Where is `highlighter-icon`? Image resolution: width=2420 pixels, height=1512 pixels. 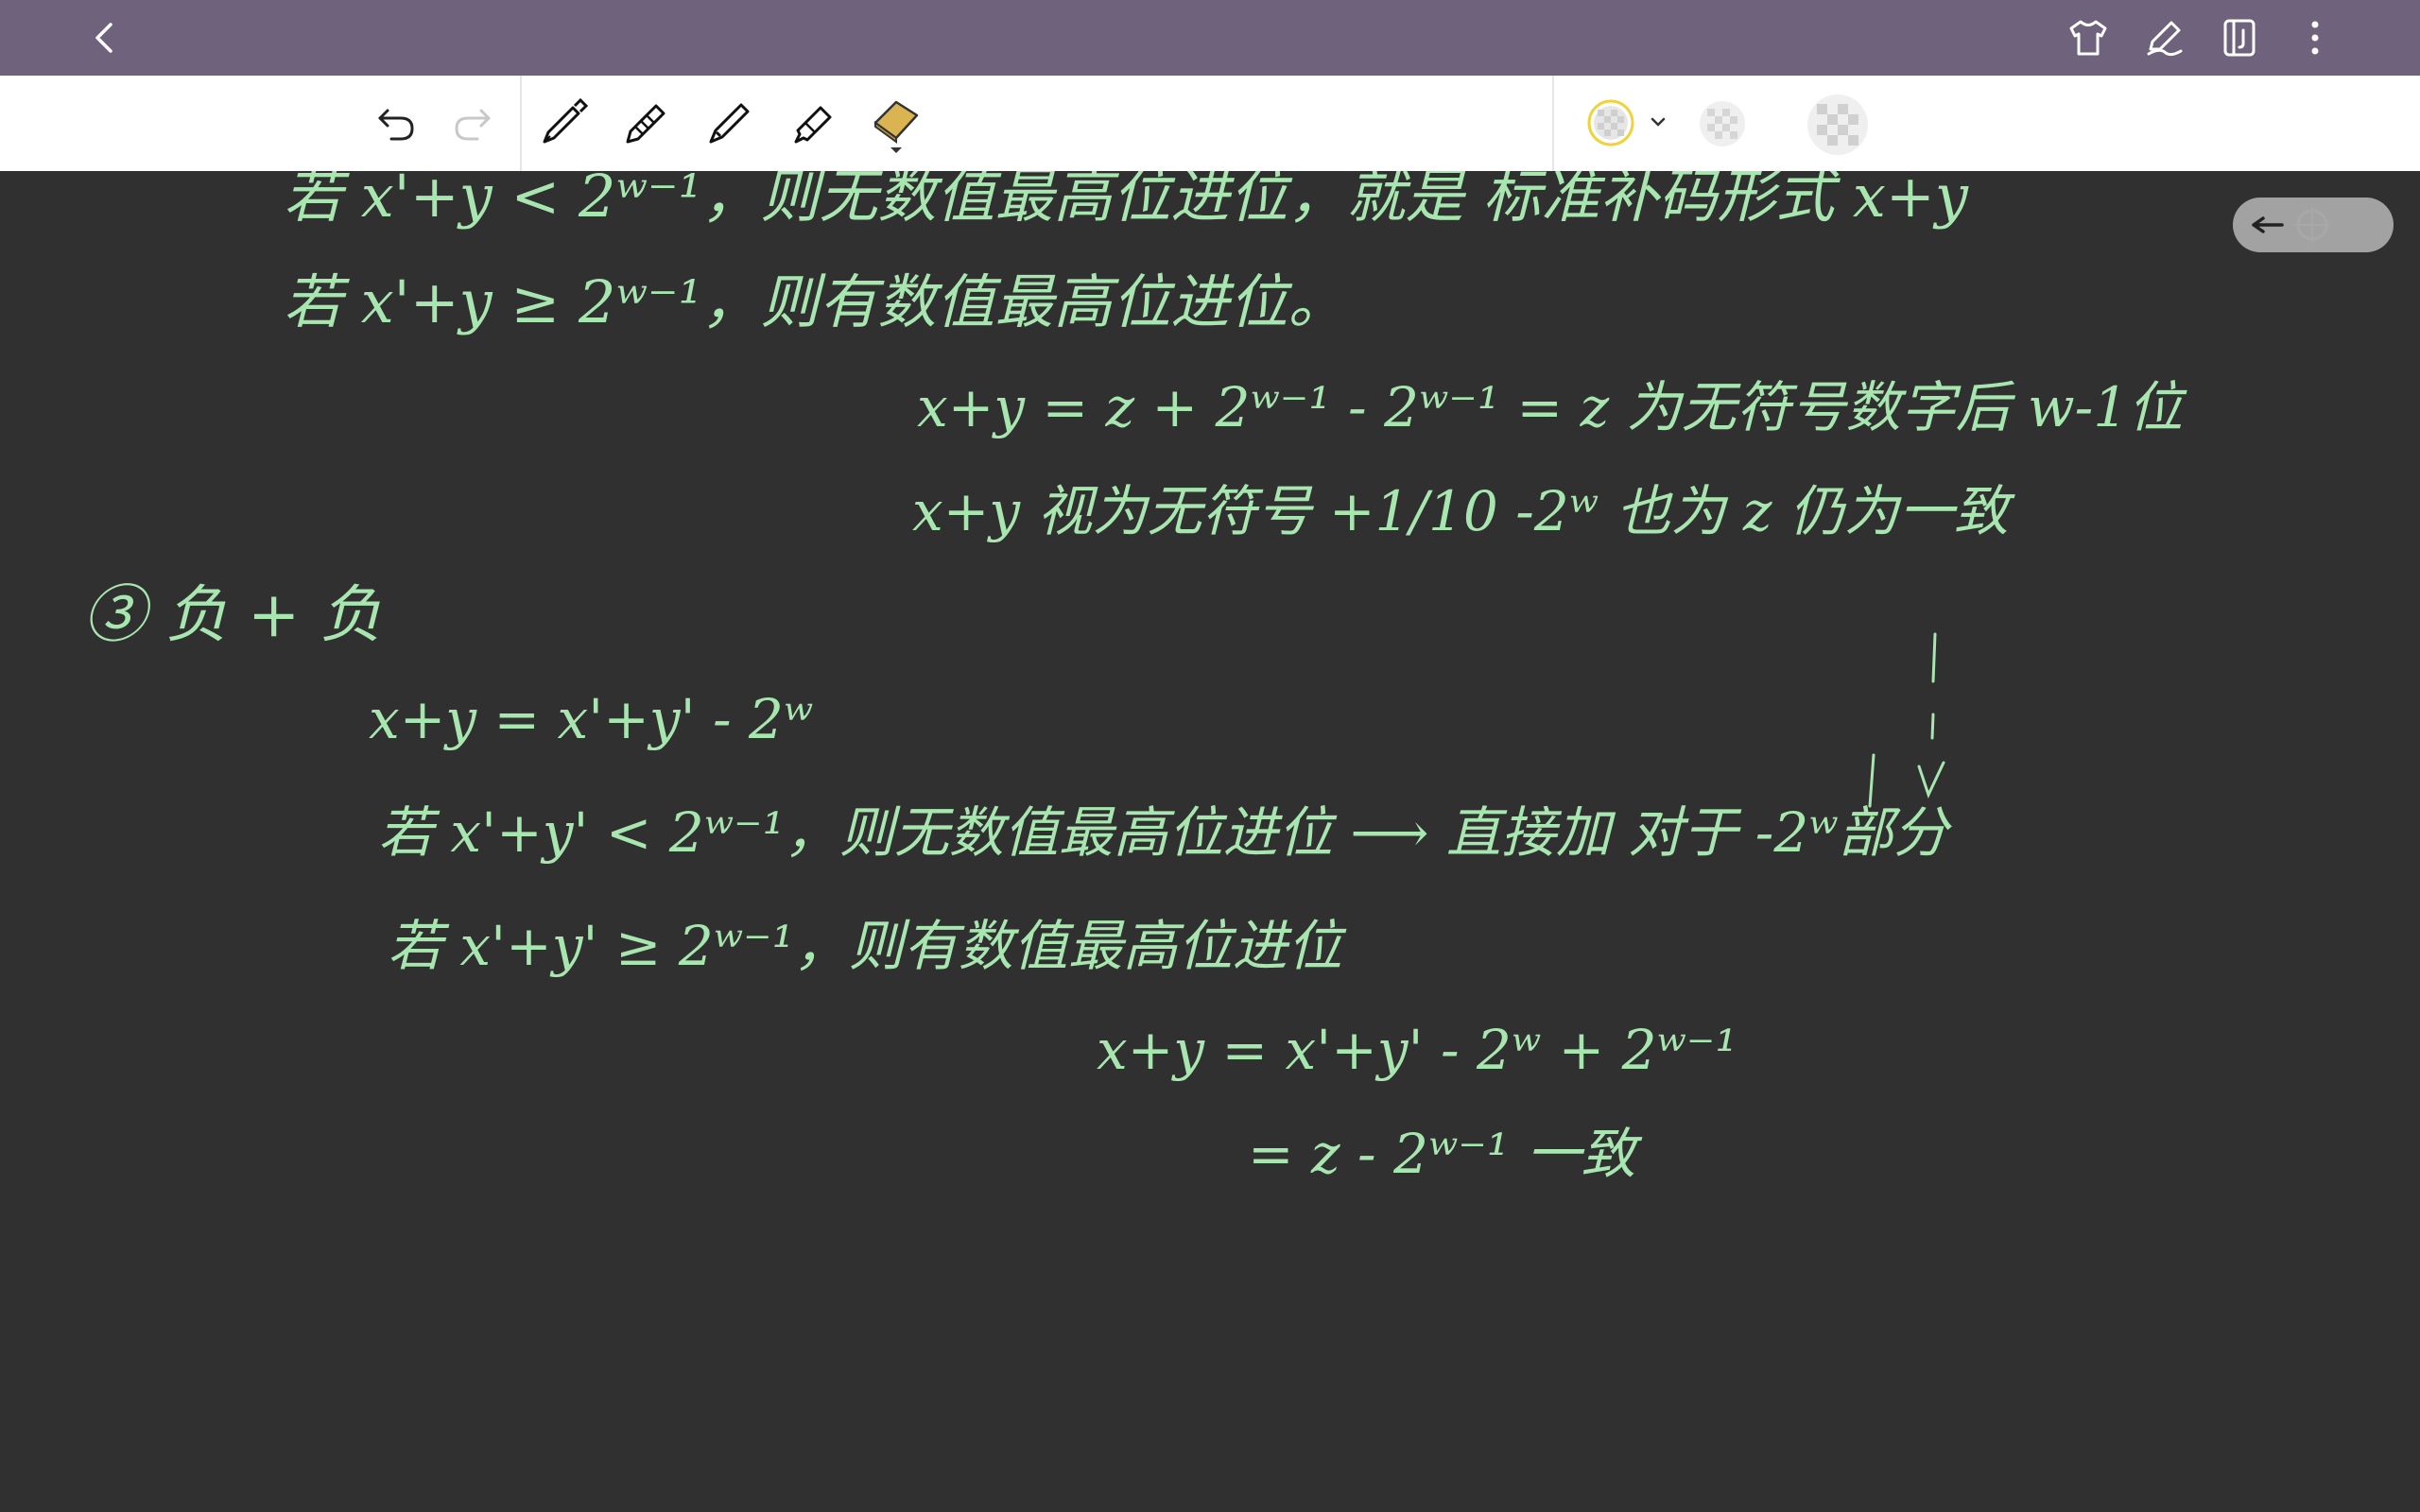 highlighter-icon is located at coordinates (813, 122).